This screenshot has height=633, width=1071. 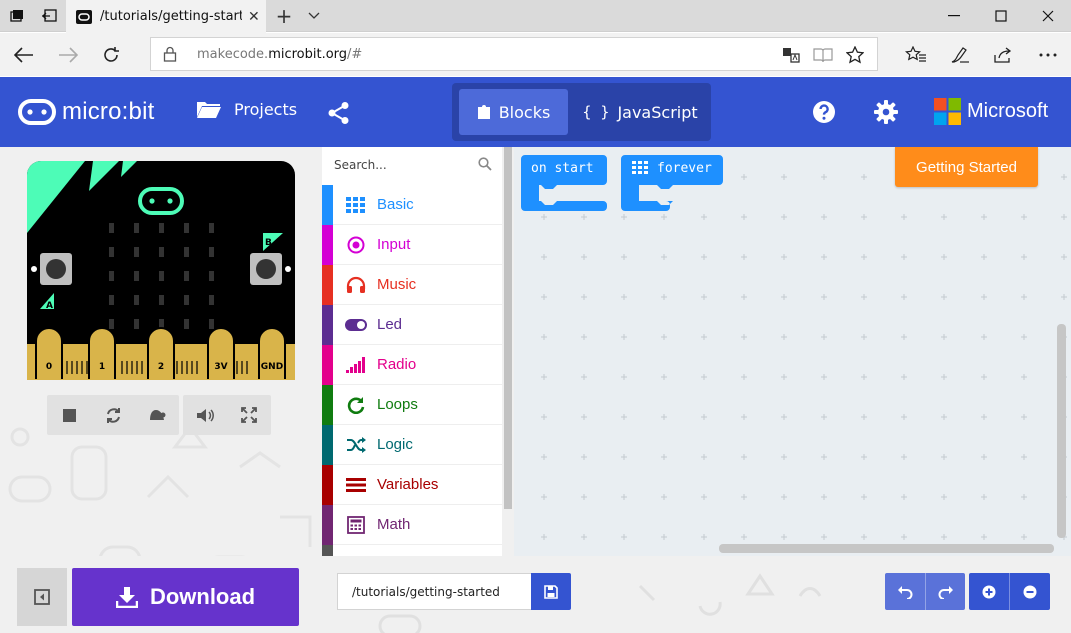 I want to click on pin-1-label: 1, so click(x=102, y=367).